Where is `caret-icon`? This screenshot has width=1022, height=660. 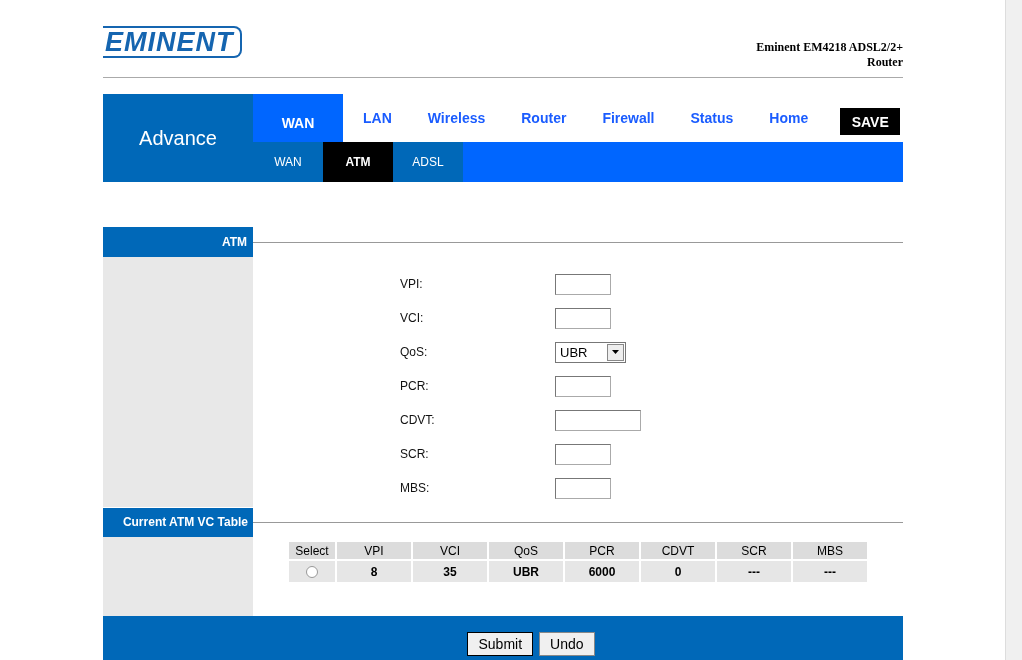 caret-icon is located at coordinates (615, 352).